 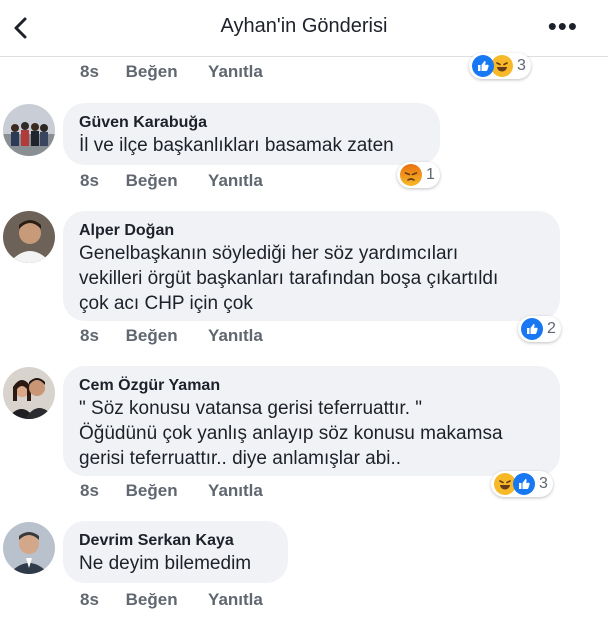 What do you see at coordinates (165, 563) in the screenshot?
I see `comment-text: Ne deyim bilemedim` at bounding box center [165, 563].